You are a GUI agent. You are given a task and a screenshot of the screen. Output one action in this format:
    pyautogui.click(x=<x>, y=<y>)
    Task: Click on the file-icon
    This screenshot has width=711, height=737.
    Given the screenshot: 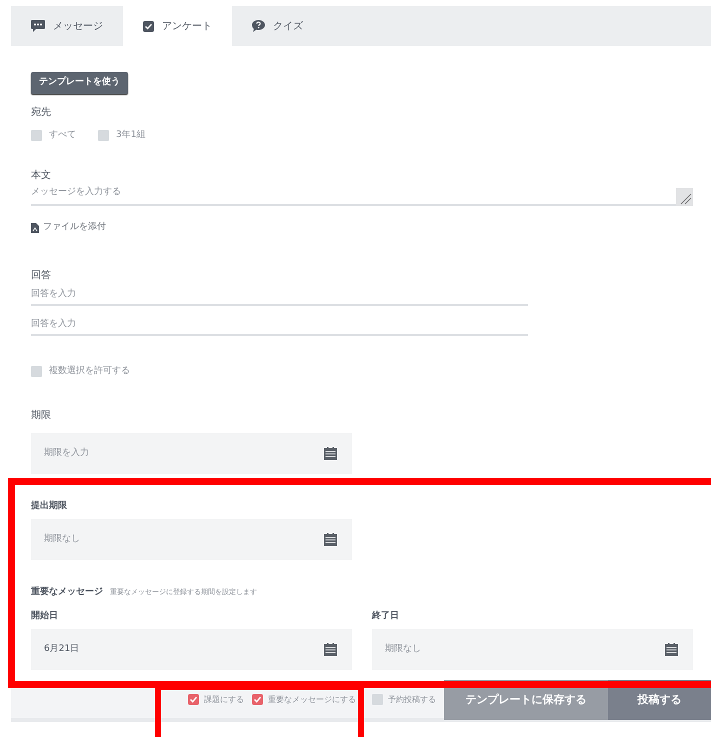 What is the action you would take?
    pyautogui.click(x=35, y=228)
    